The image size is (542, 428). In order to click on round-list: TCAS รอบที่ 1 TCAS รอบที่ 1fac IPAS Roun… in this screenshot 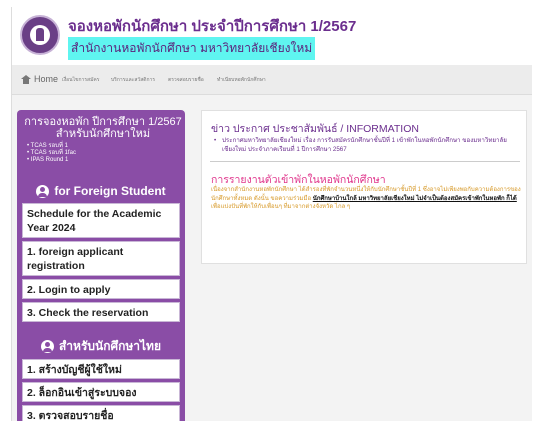, I will do `click(51, 153)`.